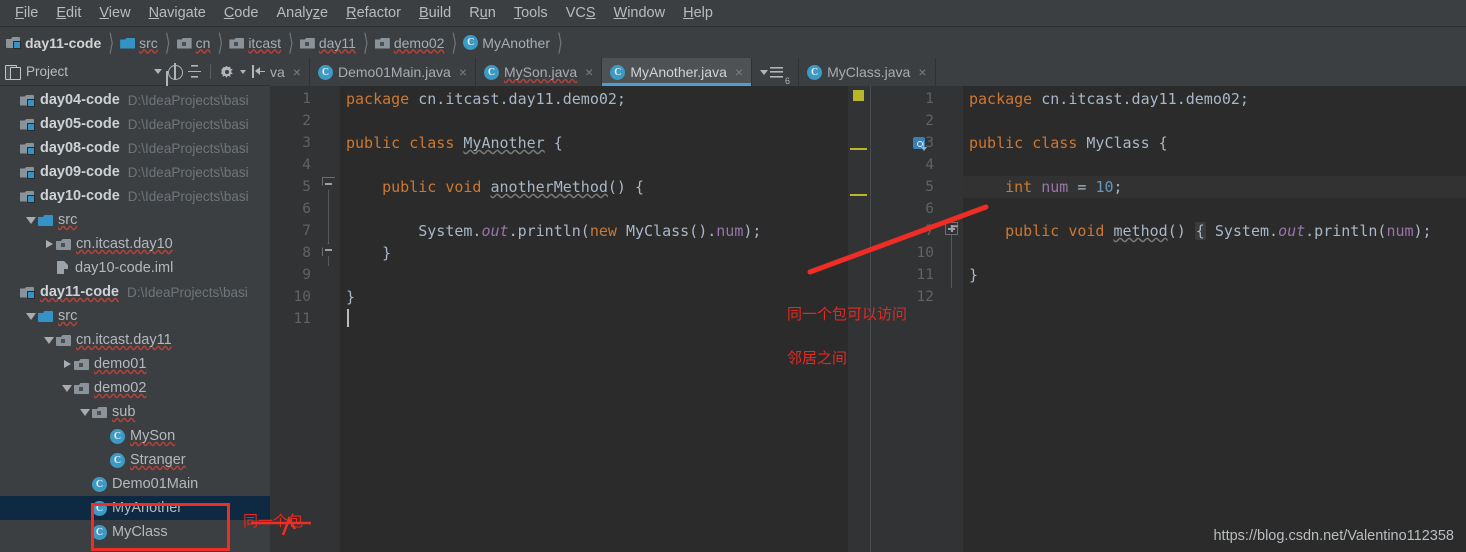  What do you see at coordinates (135, 100) in the screenshot?
I see `tree-item-day04-code: day04-code D:\IdeaProjects\basi` at bounding box center [135, 100].